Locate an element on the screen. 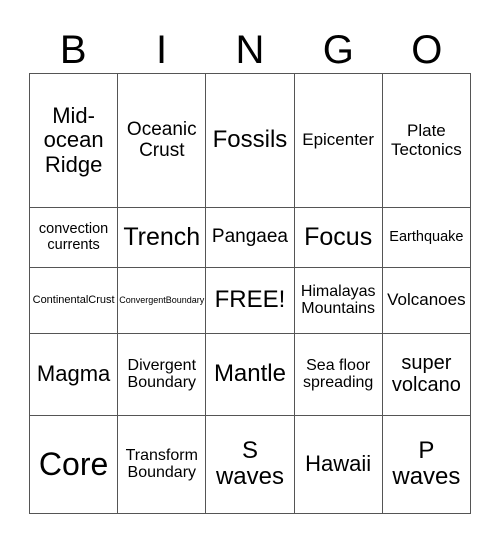 The width and height of the screenshot is (500, 544). header-letter-o: O is located at coordinates (427, 50).